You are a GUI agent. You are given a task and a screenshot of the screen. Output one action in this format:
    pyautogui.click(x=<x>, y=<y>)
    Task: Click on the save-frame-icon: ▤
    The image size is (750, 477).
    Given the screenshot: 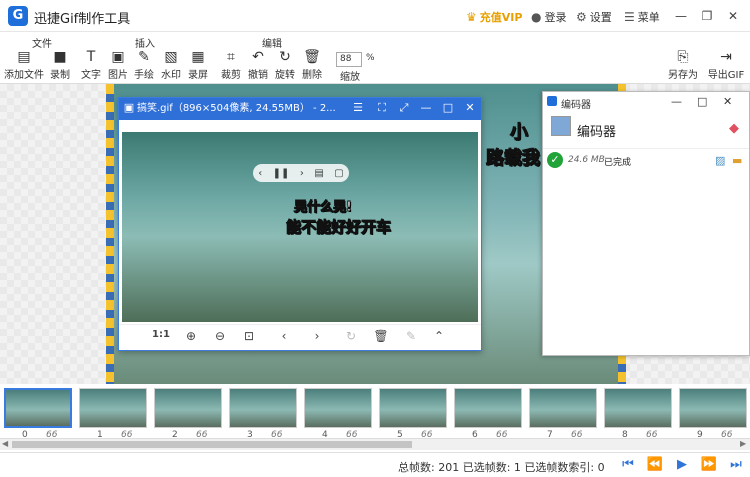 What is the action you would take?
    pyautogui.click(x=318, y=173)
    